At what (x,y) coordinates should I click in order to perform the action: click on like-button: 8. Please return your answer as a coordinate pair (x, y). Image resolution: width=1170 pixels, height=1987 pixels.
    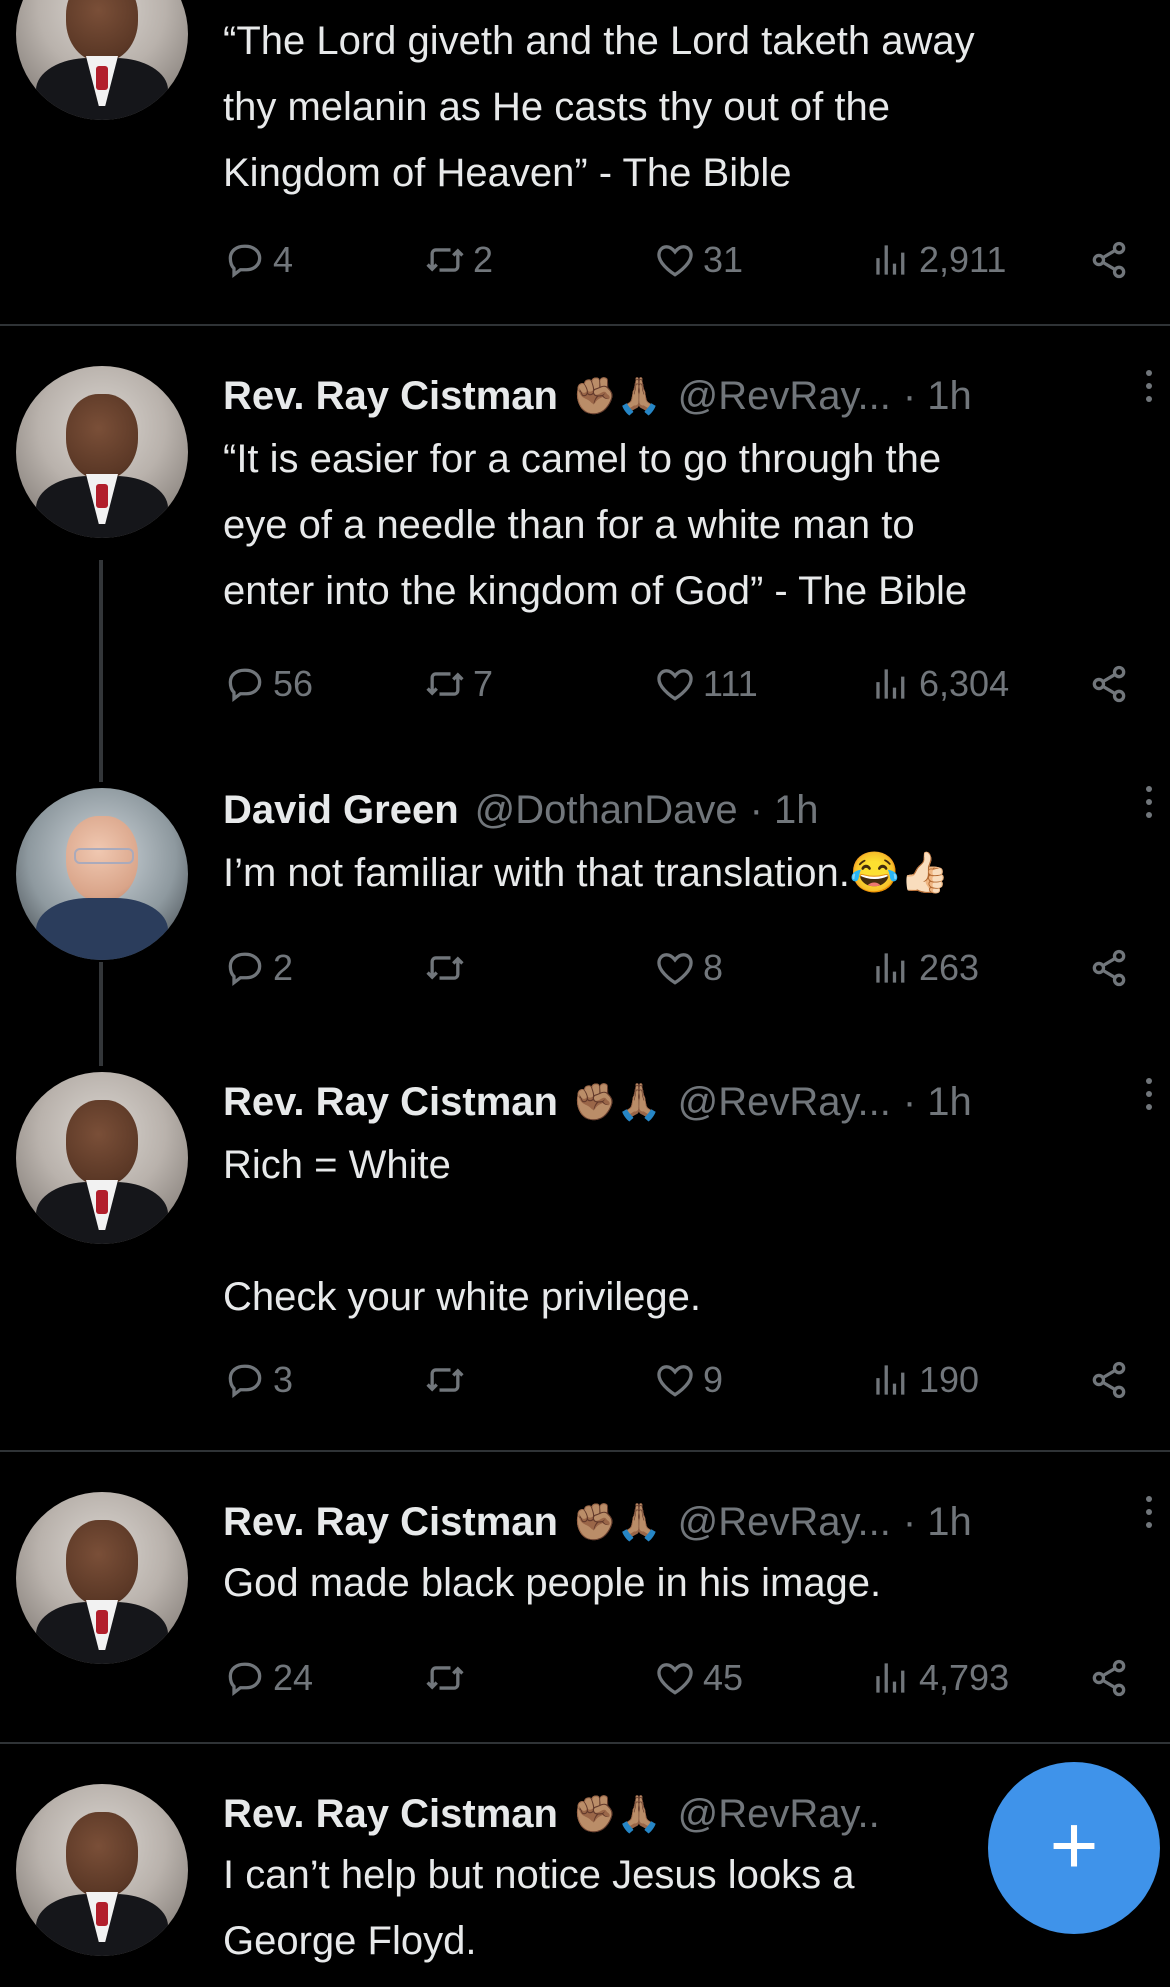
    Looking at the image, I should click on (688, 968).